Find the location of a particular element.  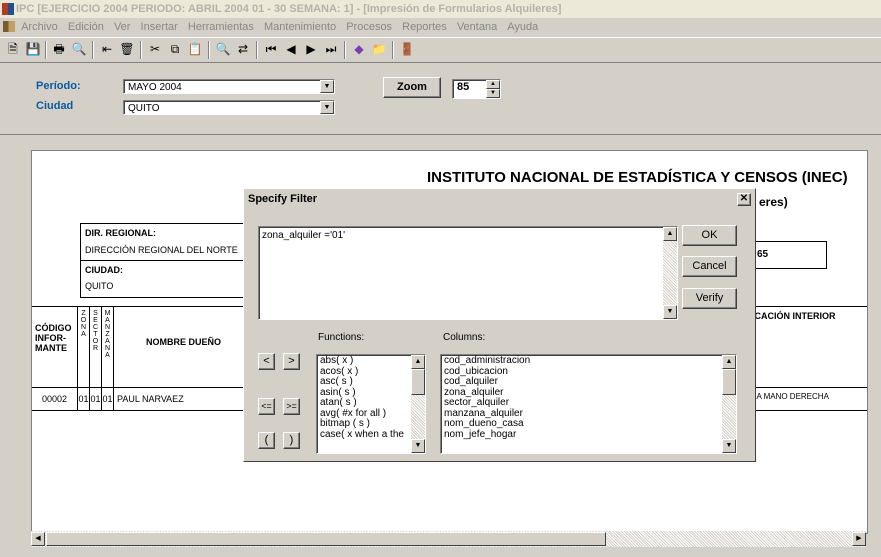

menu-insertar: Insertar is located at coordinates (159, 27).